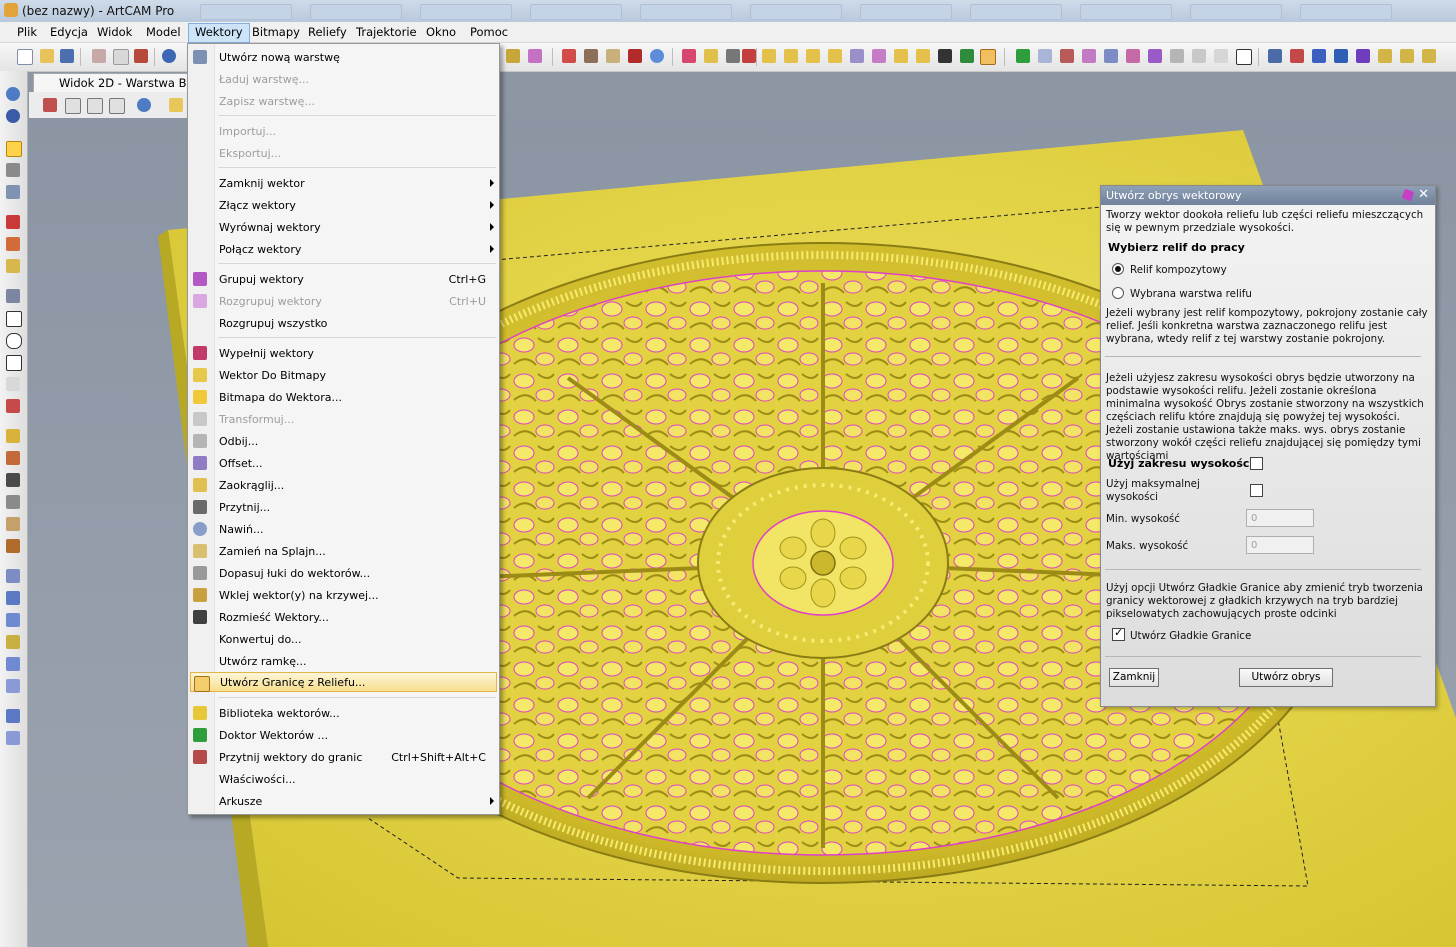 This screenshot has width=1456, height=947. I want to click on node-edit-icon, so click(13, 170).